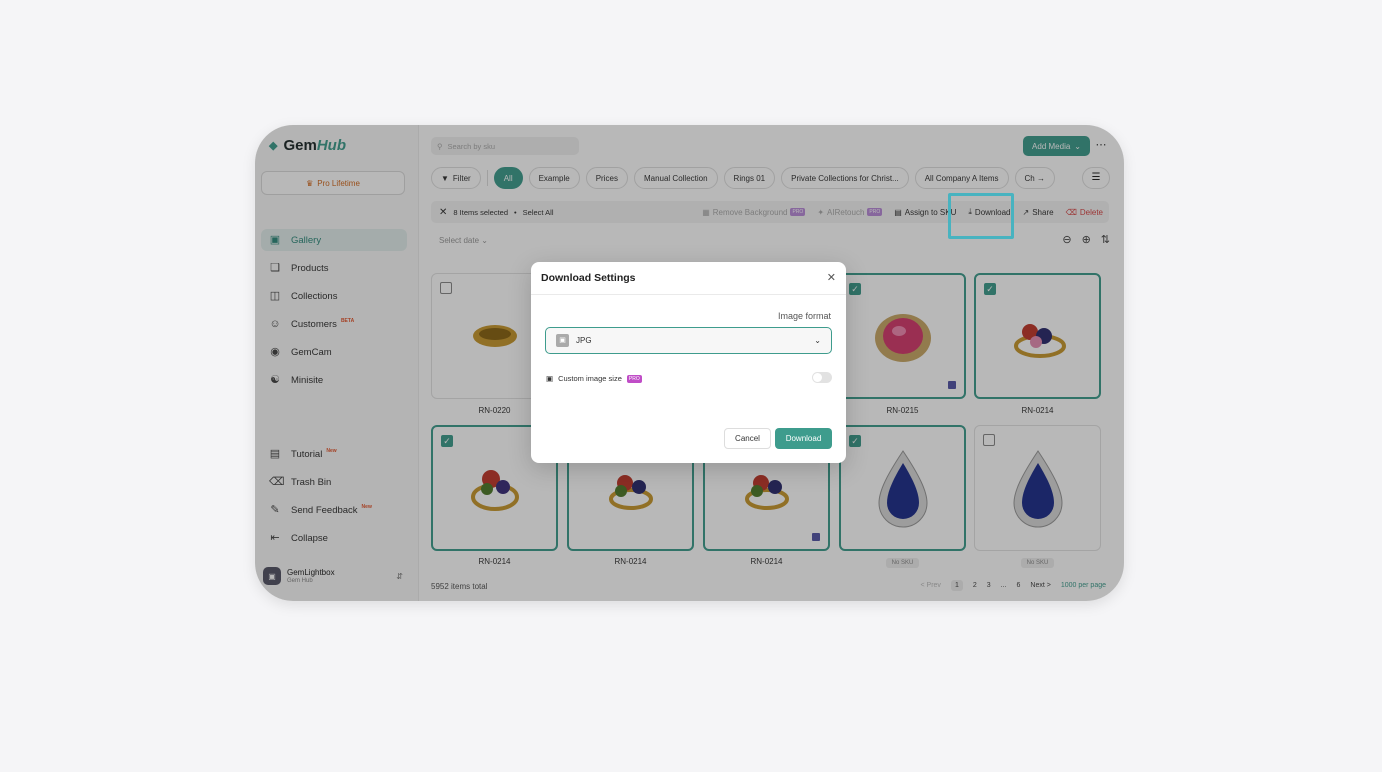 The image size is (1382, 772). I want to click on dialog-title: Download Settings, so click(688, 278).